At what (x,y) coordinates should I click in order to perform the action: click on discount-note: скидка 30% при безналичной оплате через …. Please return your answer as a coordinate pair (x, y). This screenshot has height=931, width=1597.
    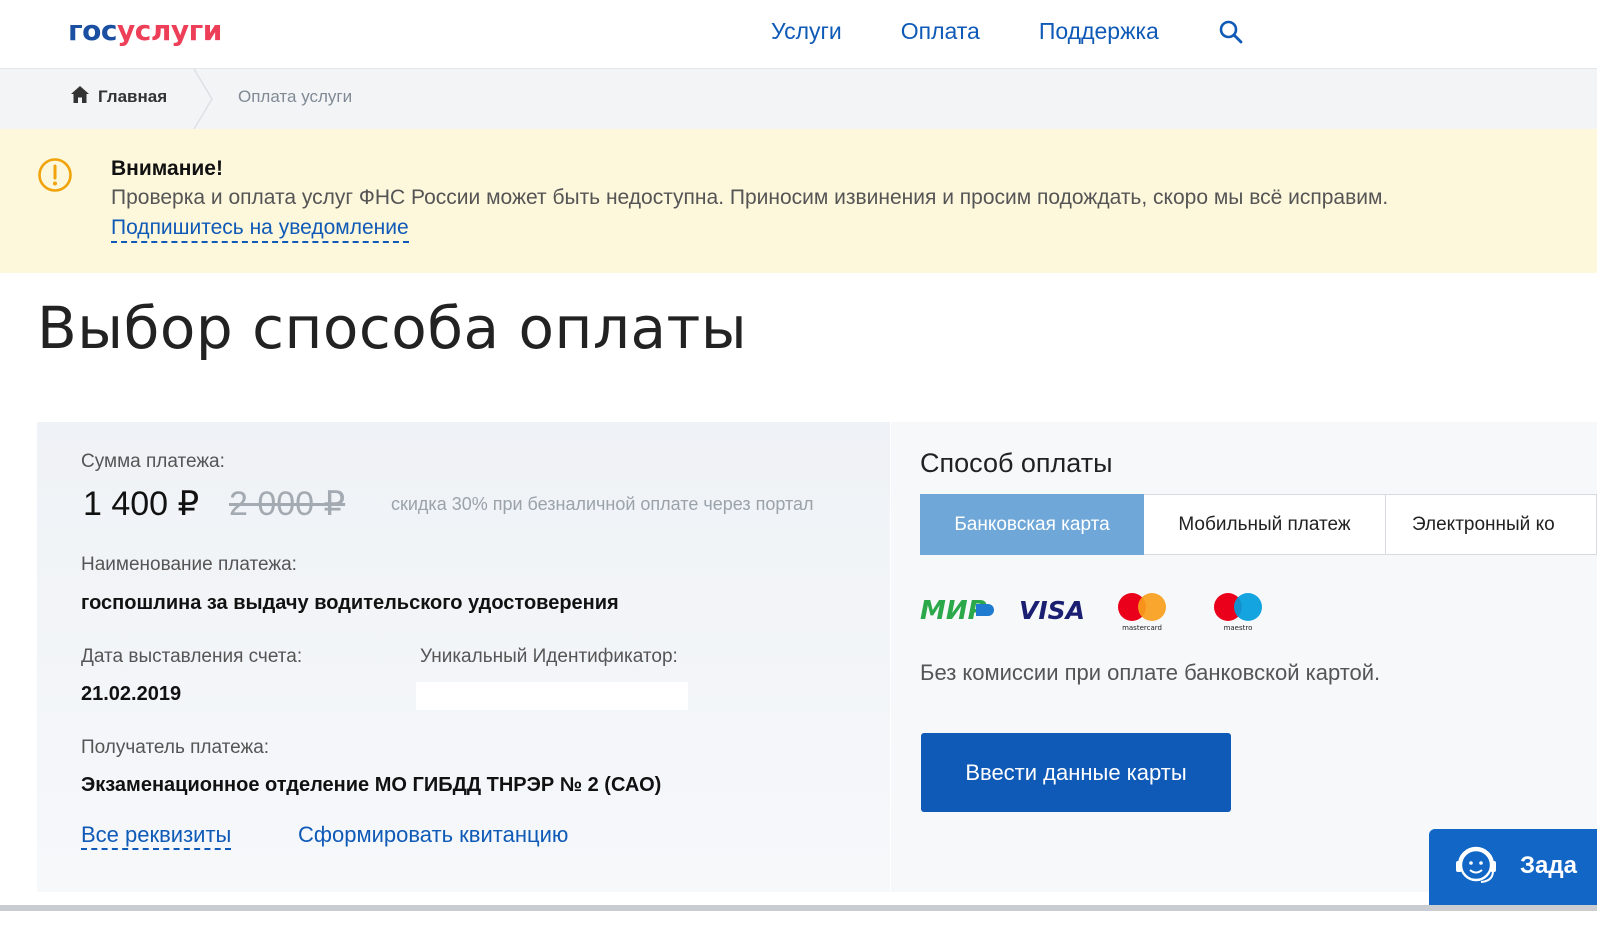
    Looking at the image, I should click on (602, 504).